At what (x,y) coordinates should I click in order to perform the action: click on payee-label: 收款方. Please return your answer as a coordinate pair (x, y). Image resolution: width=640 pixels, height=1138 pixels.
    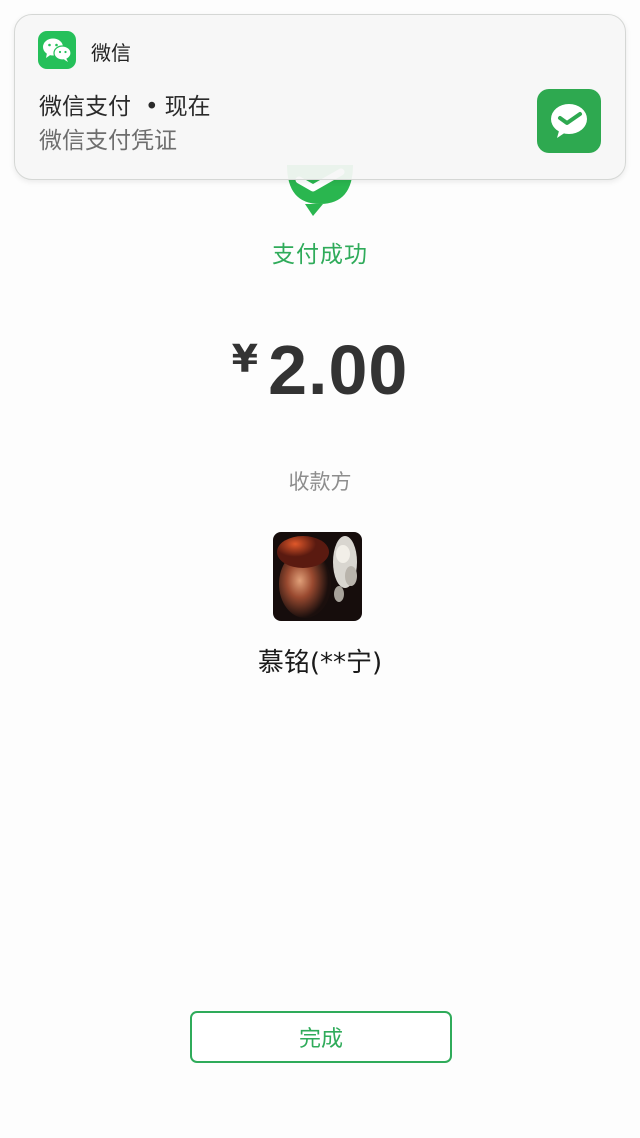
    Looking at the image, I should click on (320, 482).